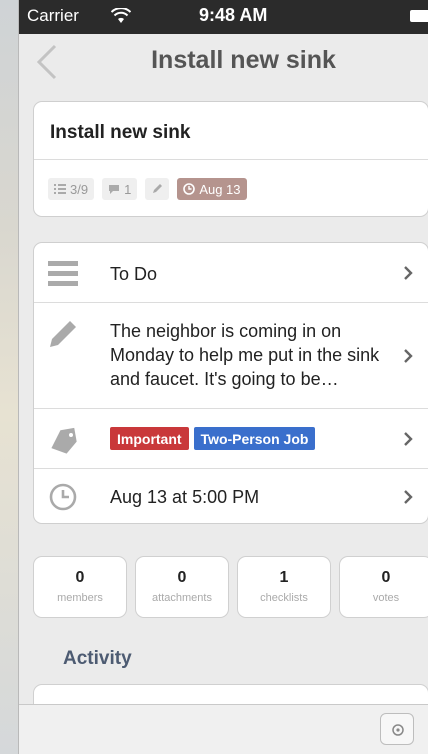 This screenshot has height=754, width=428. I want to click on comment-icon, so click(114, 189).